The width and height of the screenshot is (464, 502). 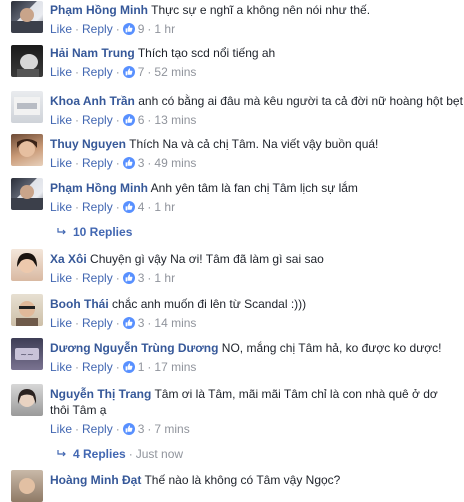 What do you see at coordinates (88, 144) in the screenshot?
I see `commenter-name: Thuy Nguyen` at bounding box center [88, 144].